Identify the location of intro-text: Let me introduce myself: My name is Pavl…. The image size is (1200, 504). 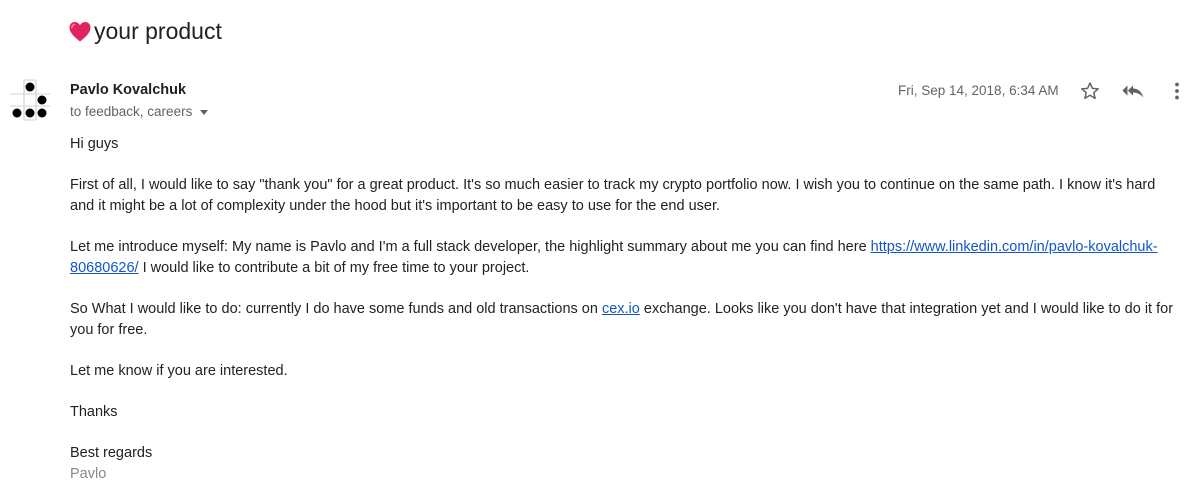
(470, 247).